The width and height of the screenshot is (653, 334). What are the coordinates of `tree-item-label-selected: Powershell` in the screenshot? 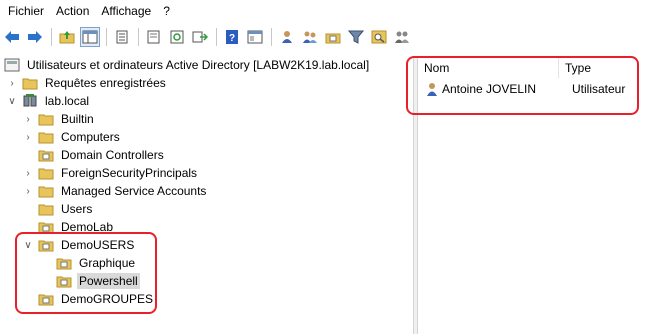 It's located at (108, 281).